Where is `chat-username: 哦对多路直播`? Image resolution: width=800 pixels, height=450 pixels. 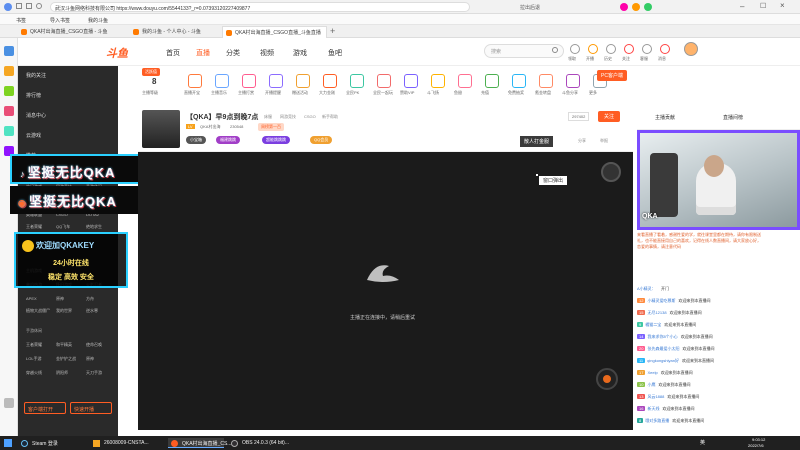
chat-username: 哦对多路直播 is located at coordinates (657, 420).